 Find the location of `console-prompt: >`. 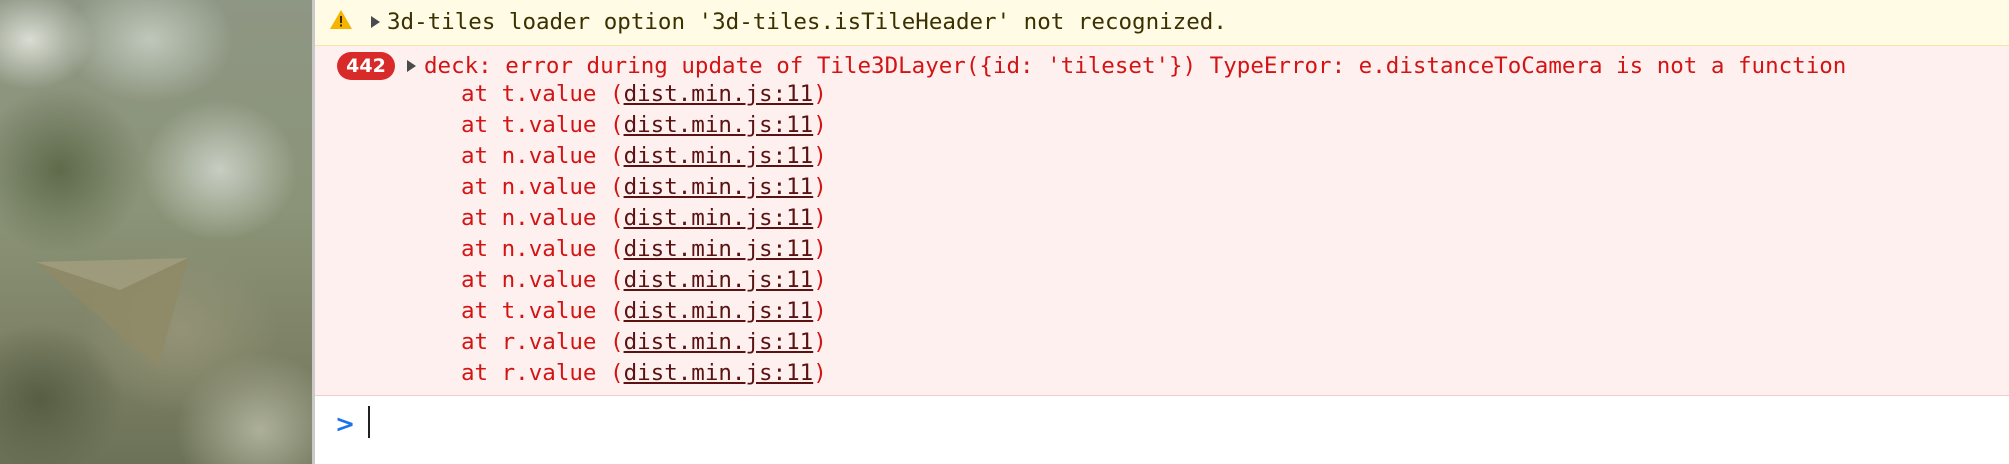

console-prompt: > is located at coordinates (1162, 430).